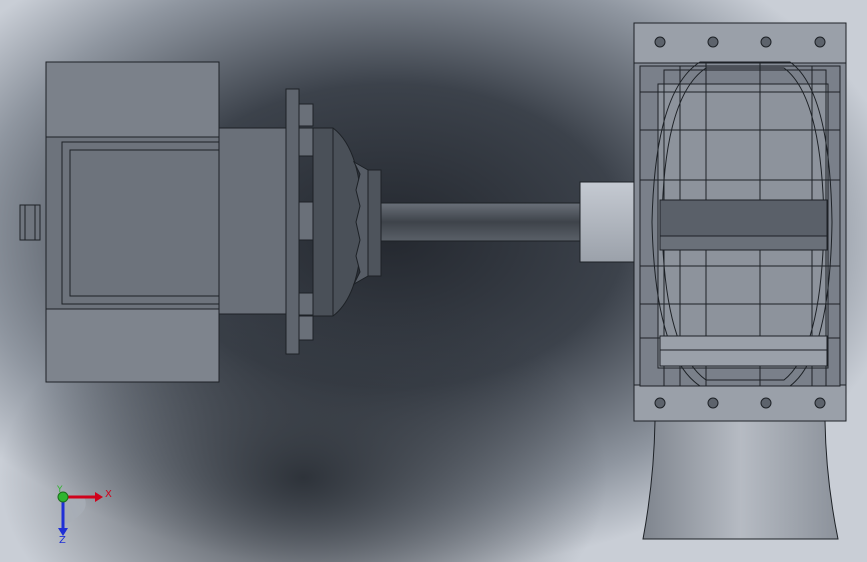 The image size is (867, 562). Describe the element at coordinates (132, 99) in the screenshot. I see `motor-top-block` at that location.